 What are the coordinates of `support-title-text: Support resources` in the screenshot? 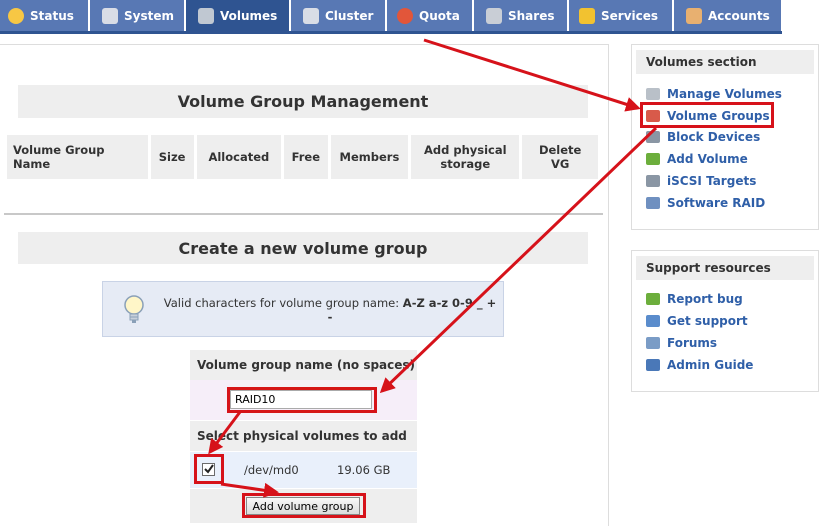 It's located at (708, 268).